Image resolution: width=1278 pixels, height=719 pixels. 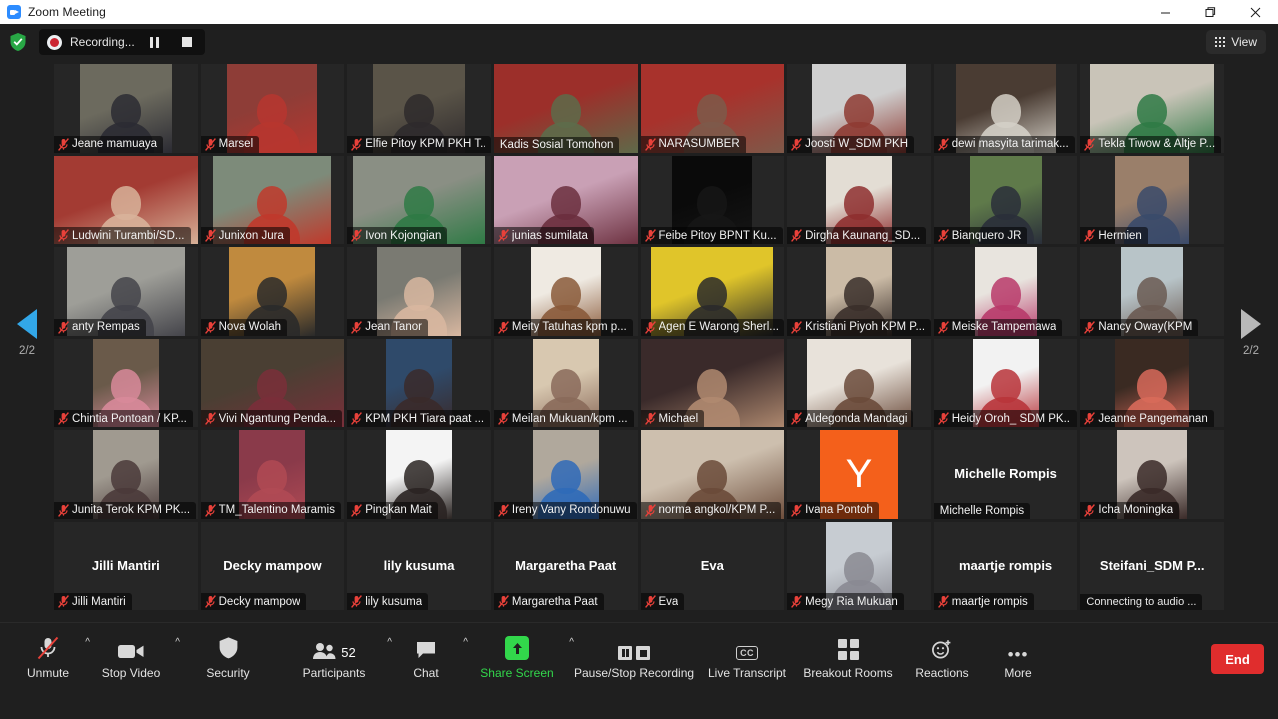 I want to click on participant-tile: Michael, so click(x=712, y=382).